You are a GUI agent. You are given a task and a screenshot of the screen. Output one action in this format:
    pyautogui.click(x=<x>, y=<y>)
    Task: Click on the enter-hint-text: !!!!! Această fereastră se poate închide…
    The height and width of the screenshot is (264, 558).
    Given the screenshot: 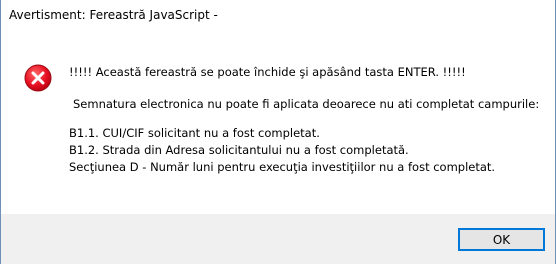 What is the action you would take?
    pyautogui.click(x=267, y=72)
    